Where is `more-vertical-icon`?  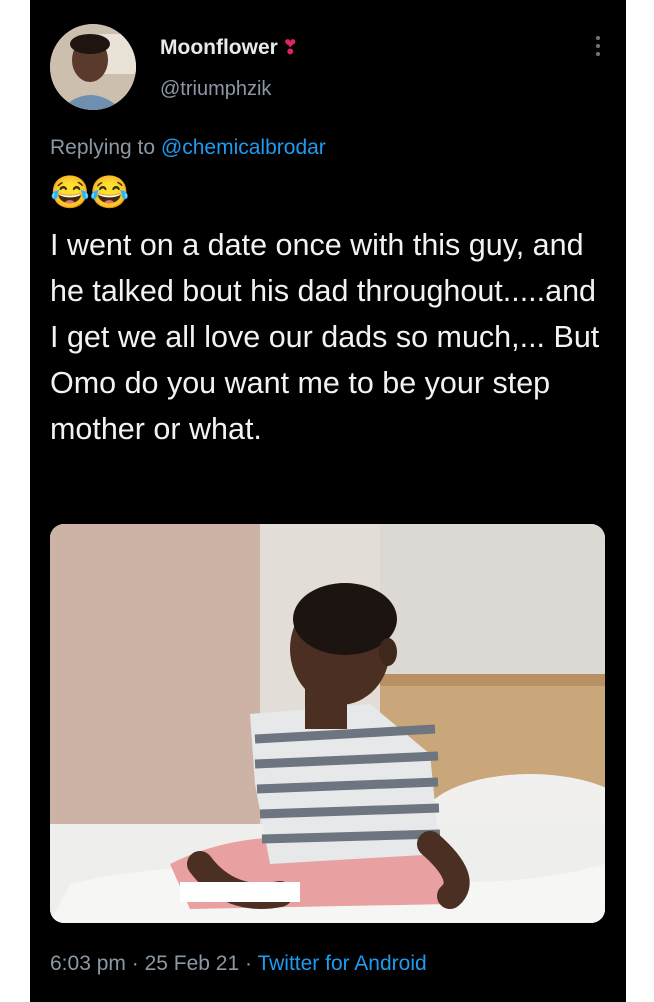 more-vertical-icon is located at coordinates (599, 48).